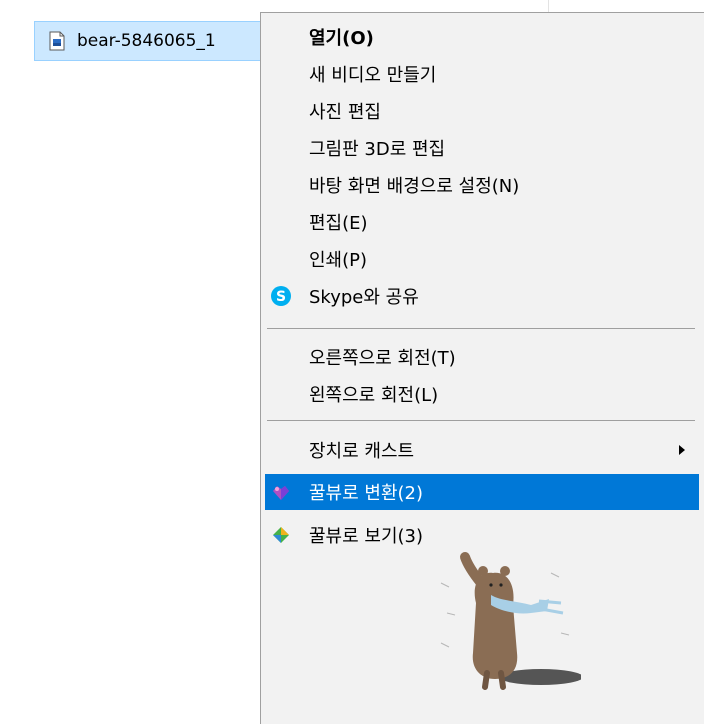  Describe the element at coordinates (482, 450) in the screenshot. I see `menu-item-cast-to-device: 장치로 캐스트` at that location.